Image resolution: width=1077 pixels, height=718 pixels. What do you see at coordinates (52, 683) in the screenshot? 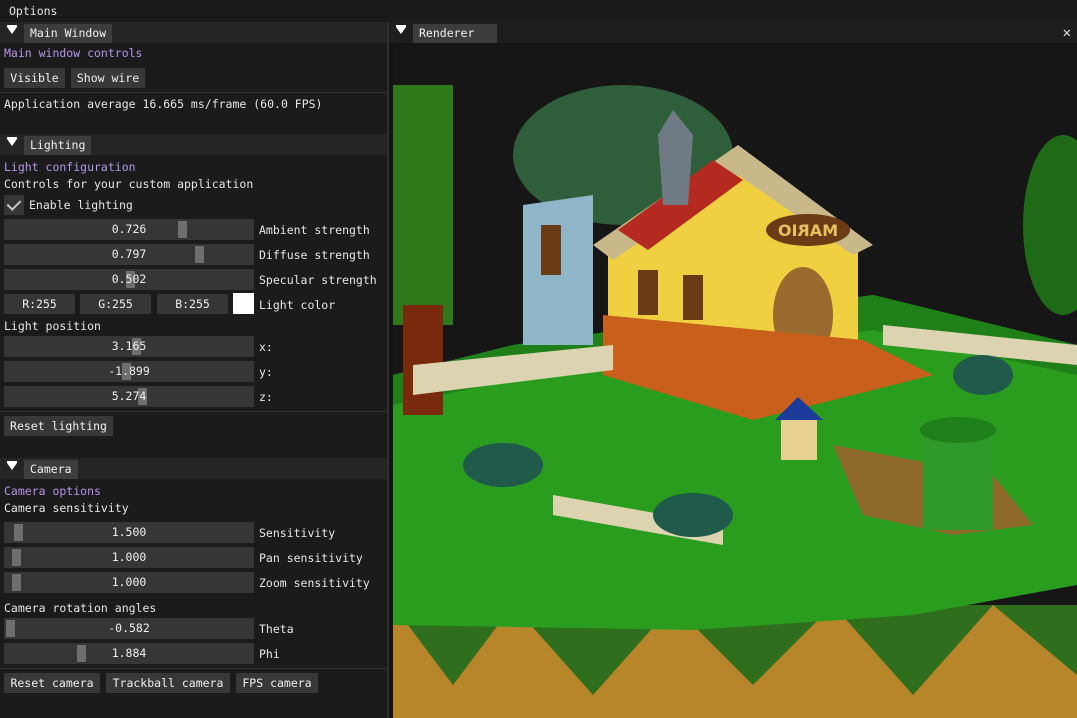
I see `reset-camera-button: Reset camera` at bounding box center [52, 683].